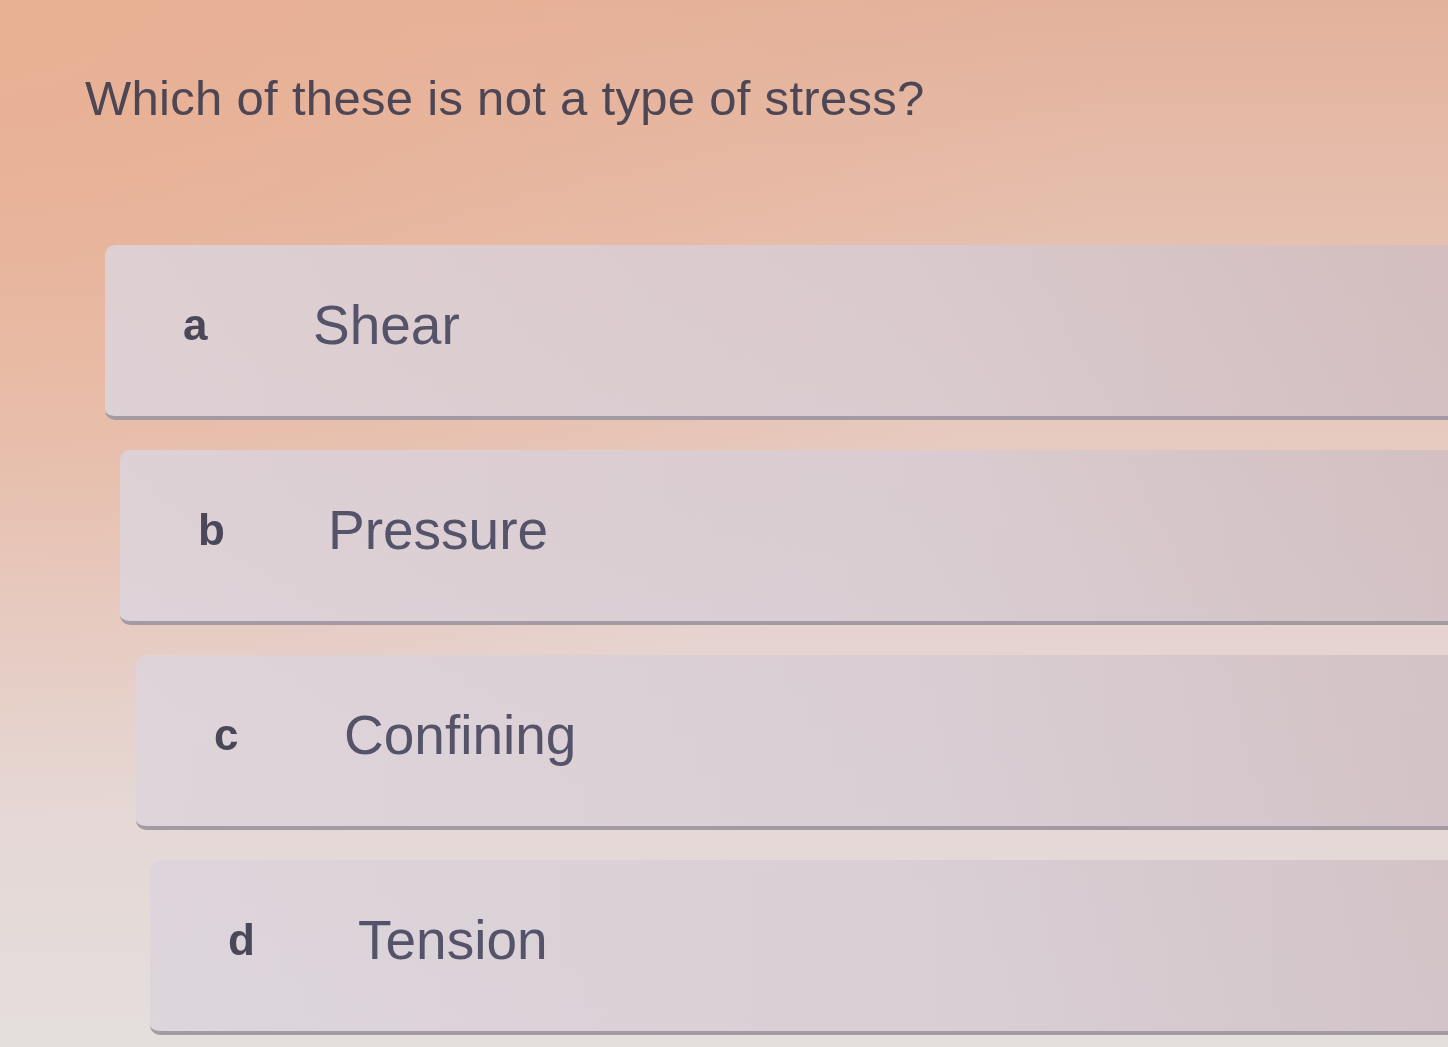 The image size is (1448, 1047). I want to click on question-text: Which of these is not a type of stress?, so click(505, 98).